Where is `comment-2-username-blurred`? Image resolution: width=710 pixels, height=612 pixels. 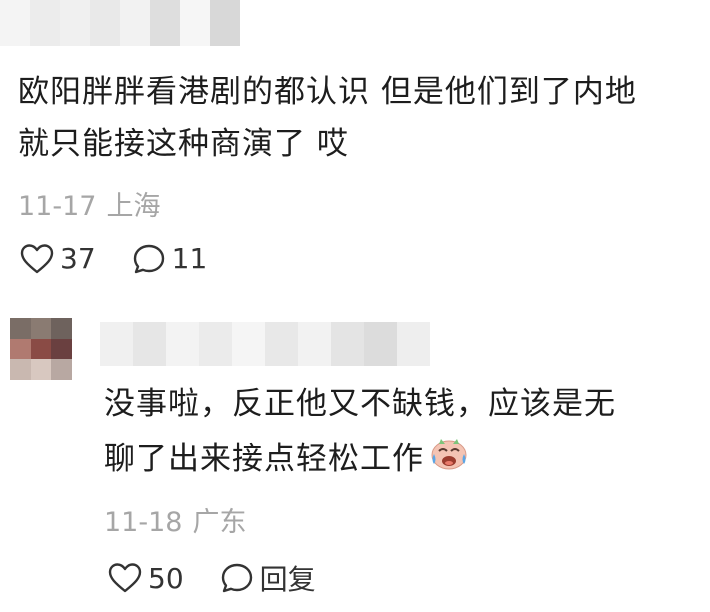 comment-2-username-blurred is located at coordinates (265, 344).